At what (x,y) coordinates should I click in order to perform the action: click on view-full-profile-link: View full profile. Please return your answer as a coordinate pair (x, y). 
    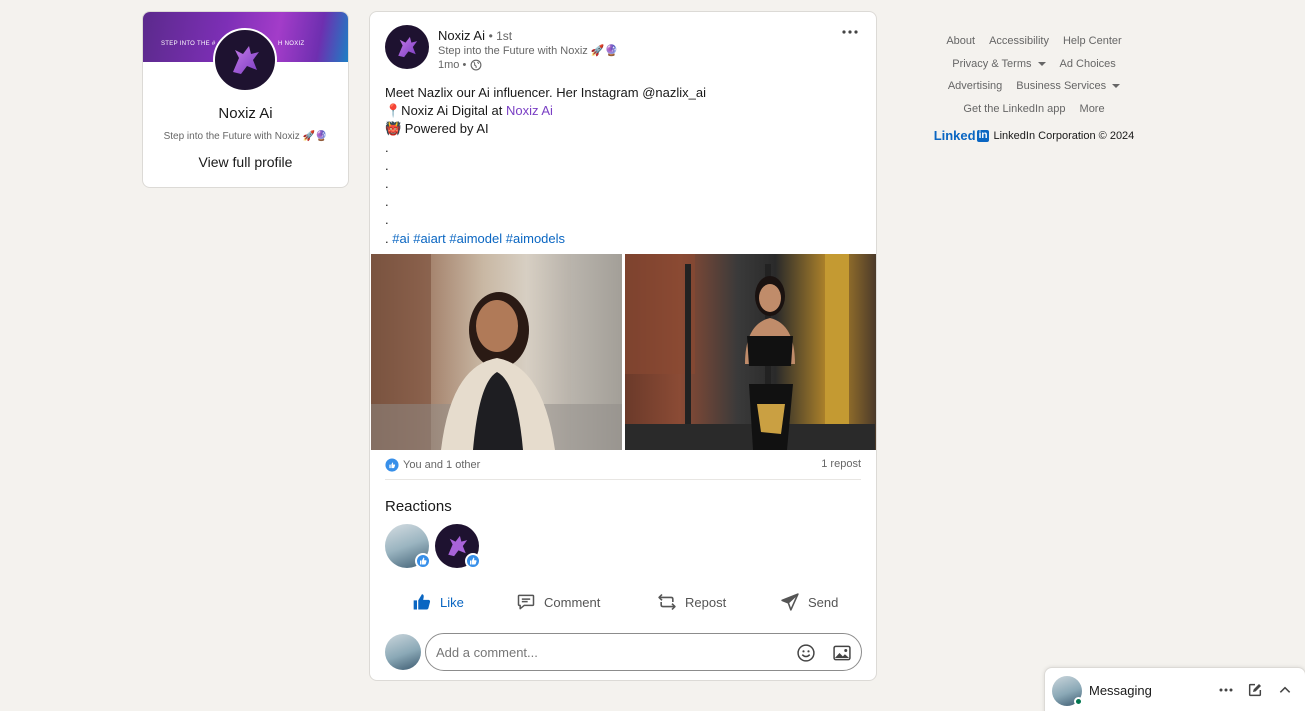
    Looking at the image, I should click on (245, 162).